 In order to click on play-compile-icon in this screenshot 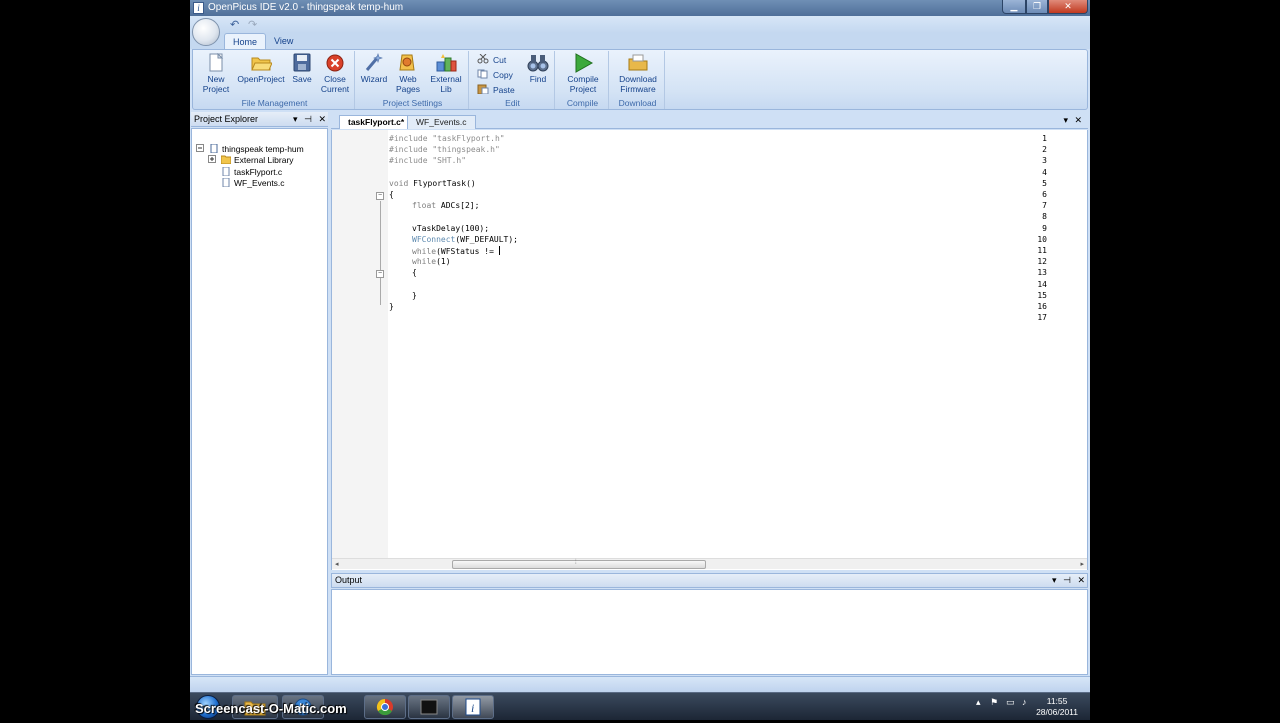, I will do `click(583, 63)`.